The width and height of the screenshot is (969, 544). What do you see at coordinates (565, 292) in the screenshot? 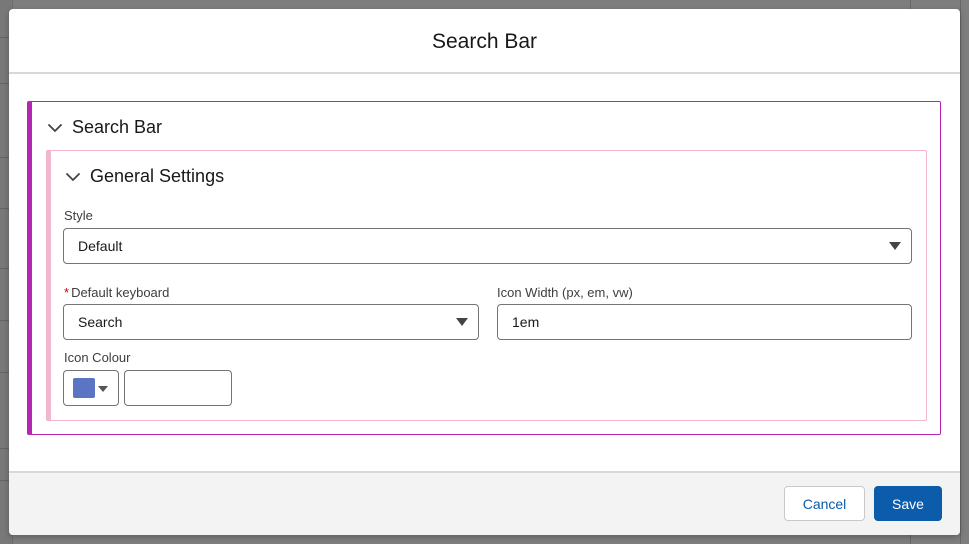
I see `icon-width-label: Icon Width (px, em, vw)` at bounding box center [565, 292].